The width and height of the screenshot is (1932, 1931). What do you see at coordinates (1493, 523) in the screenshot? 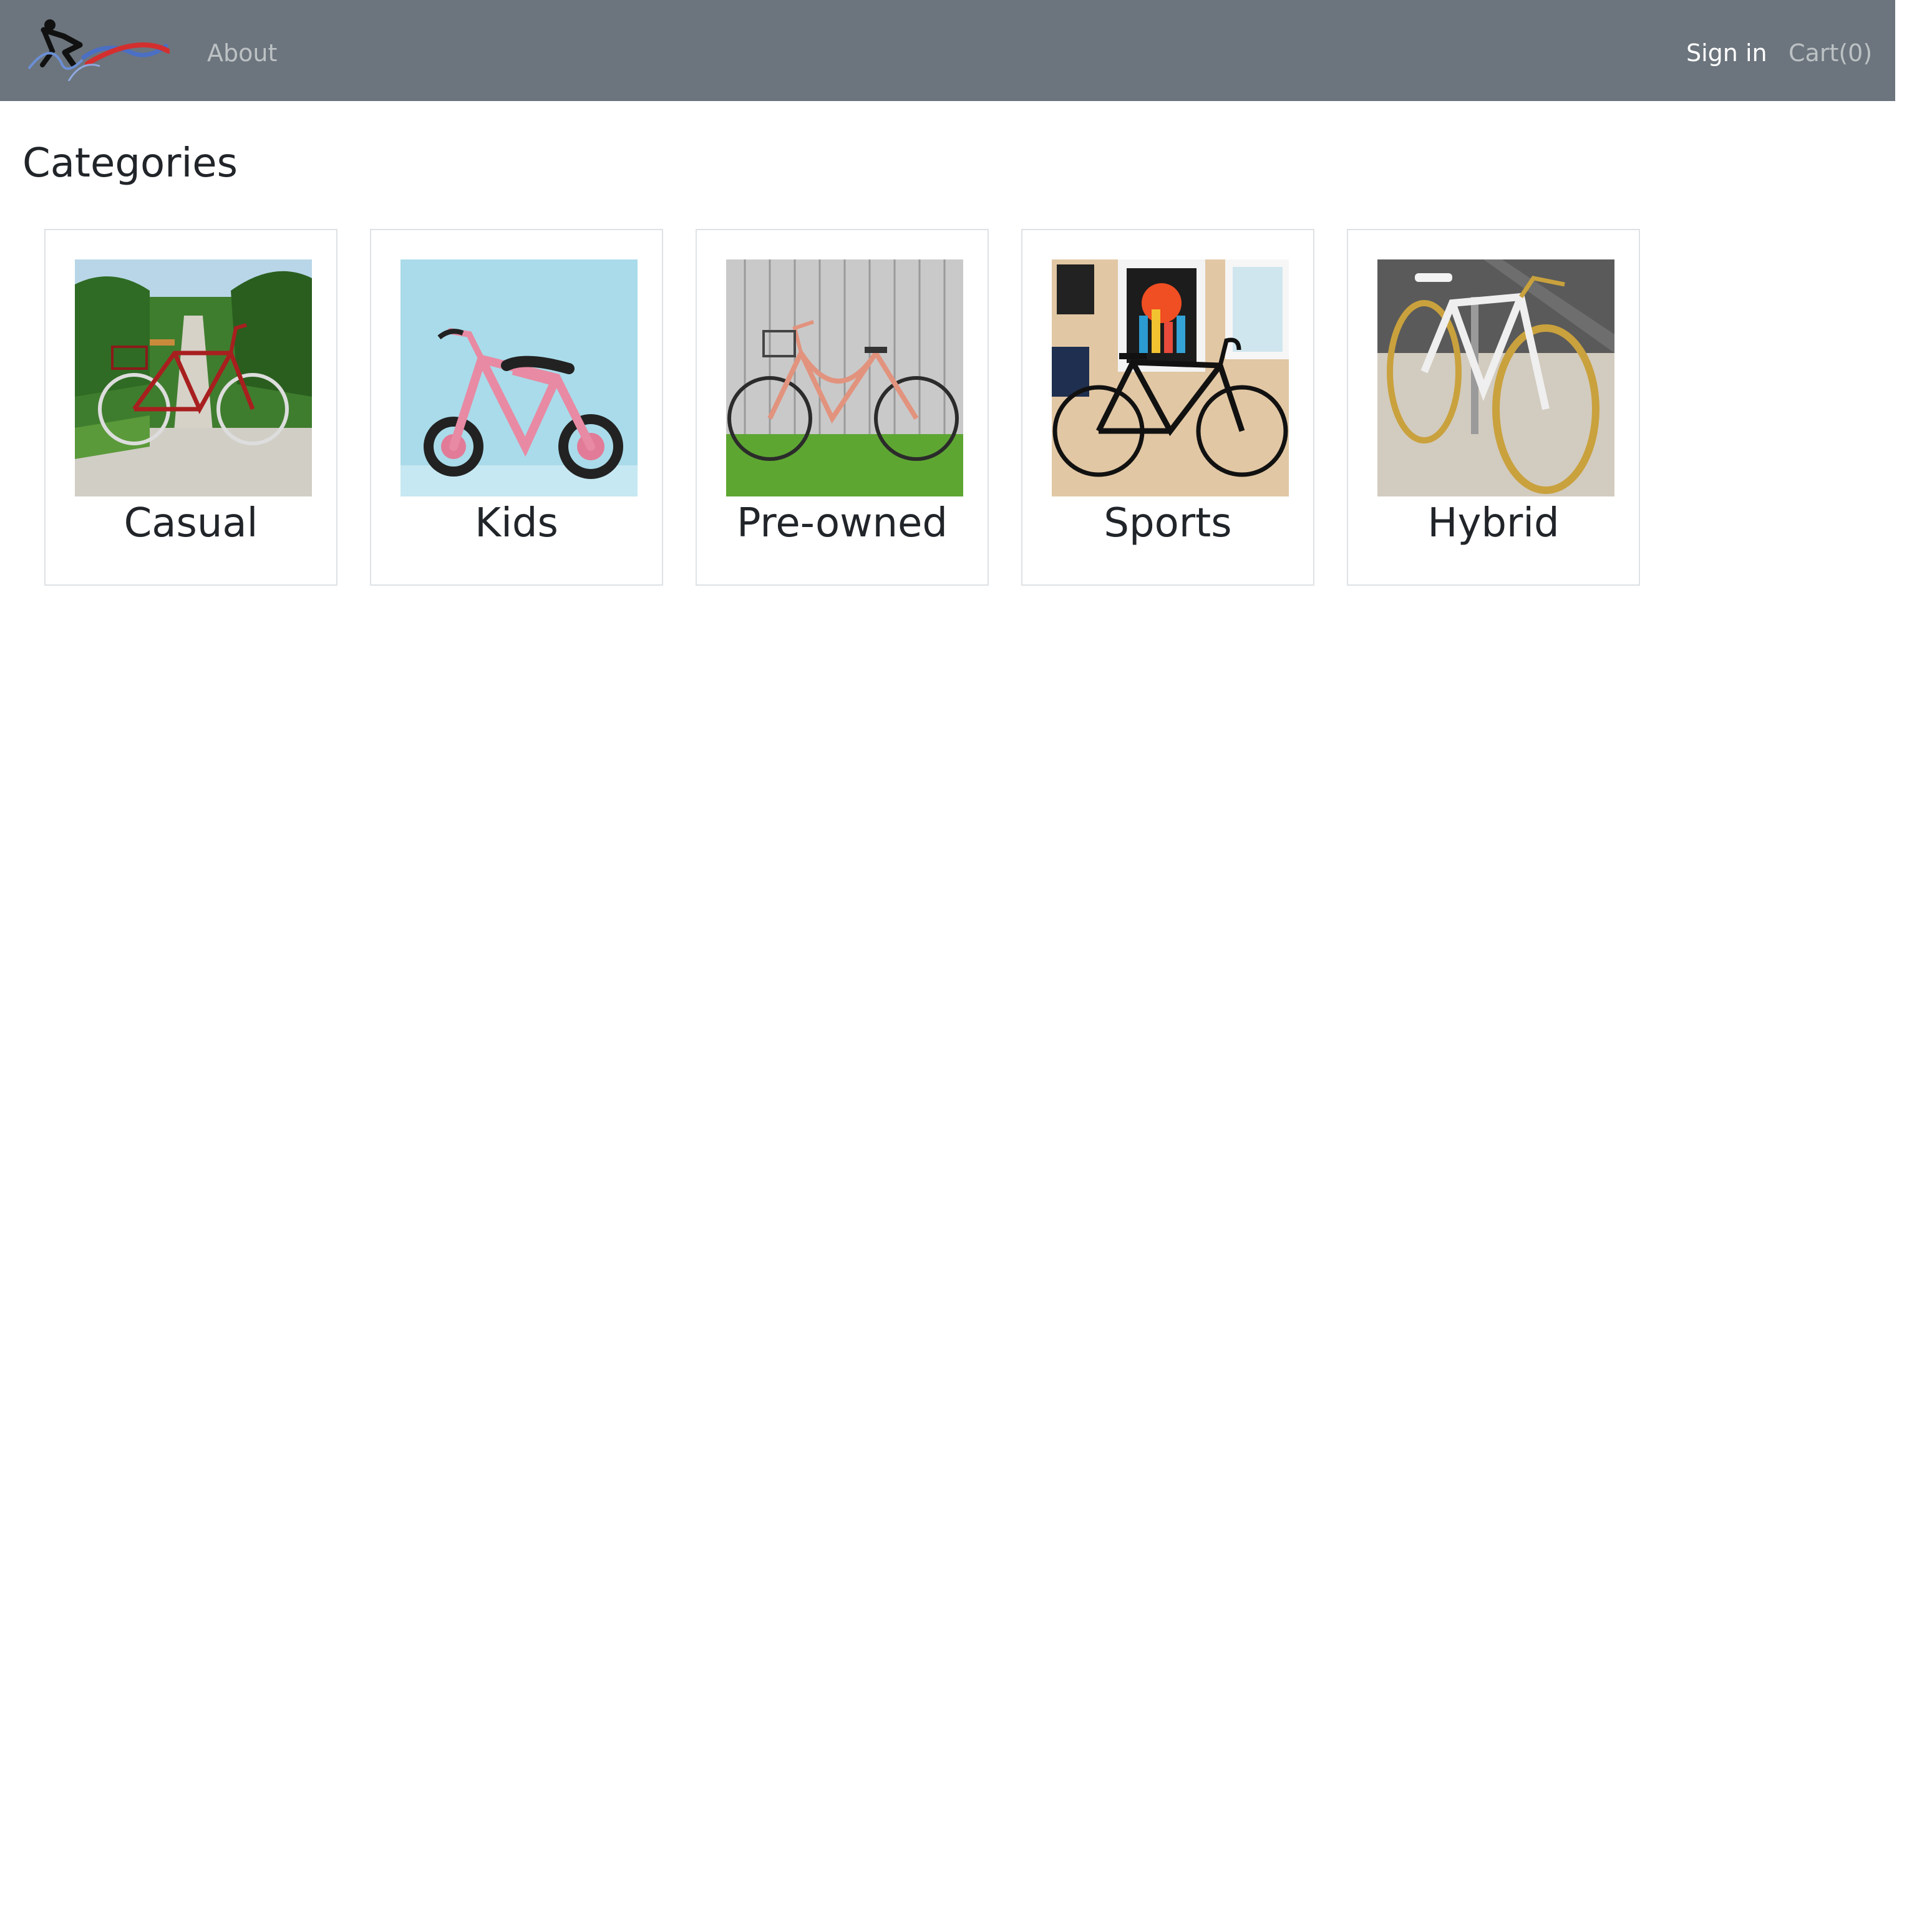
I see `category-label-hybrid: Hybrid` at bounding box center [1493, 523].